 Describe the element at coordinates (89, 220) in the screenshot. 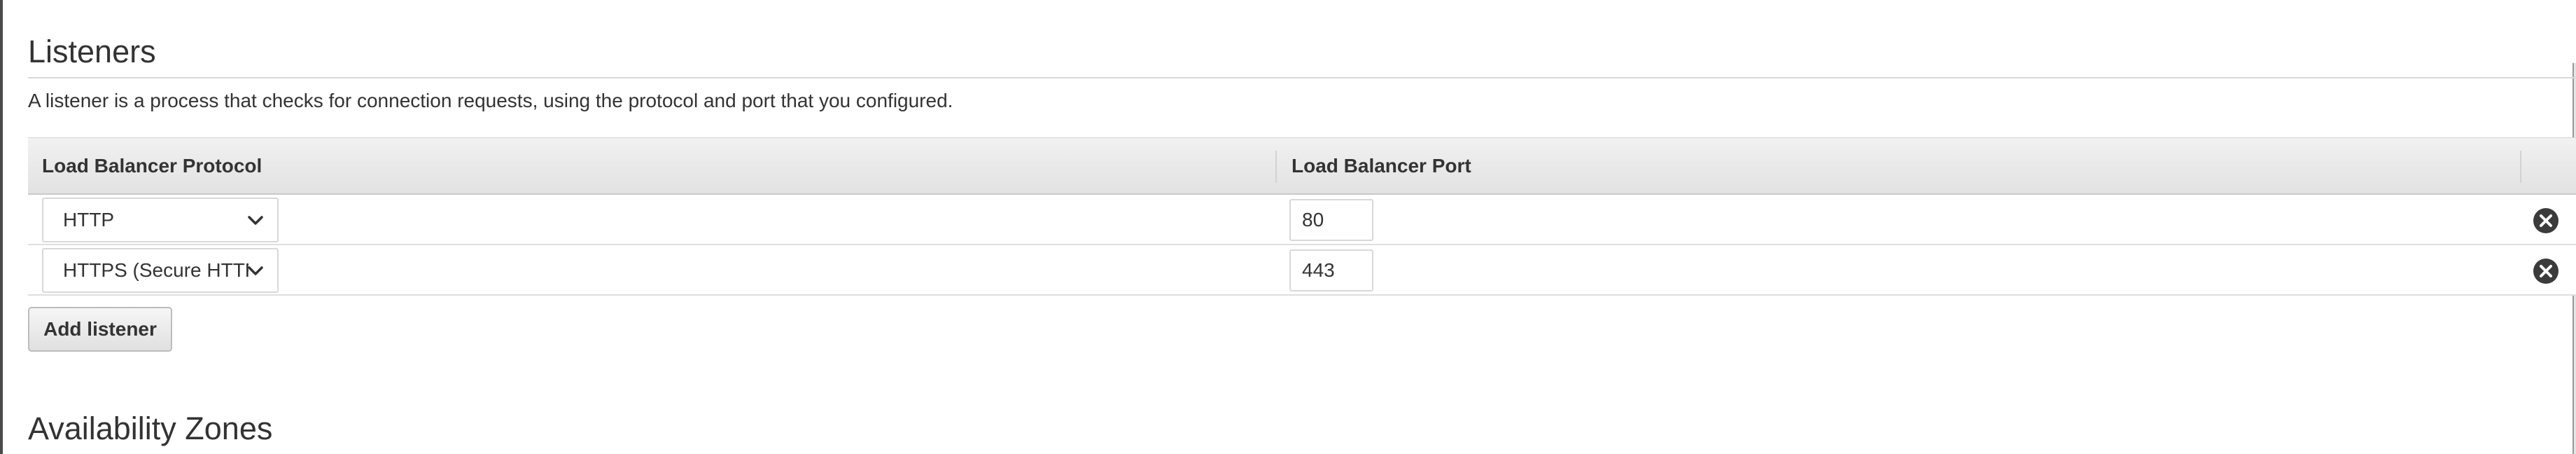

I see `protocol-select-value: HTTP` at that location.